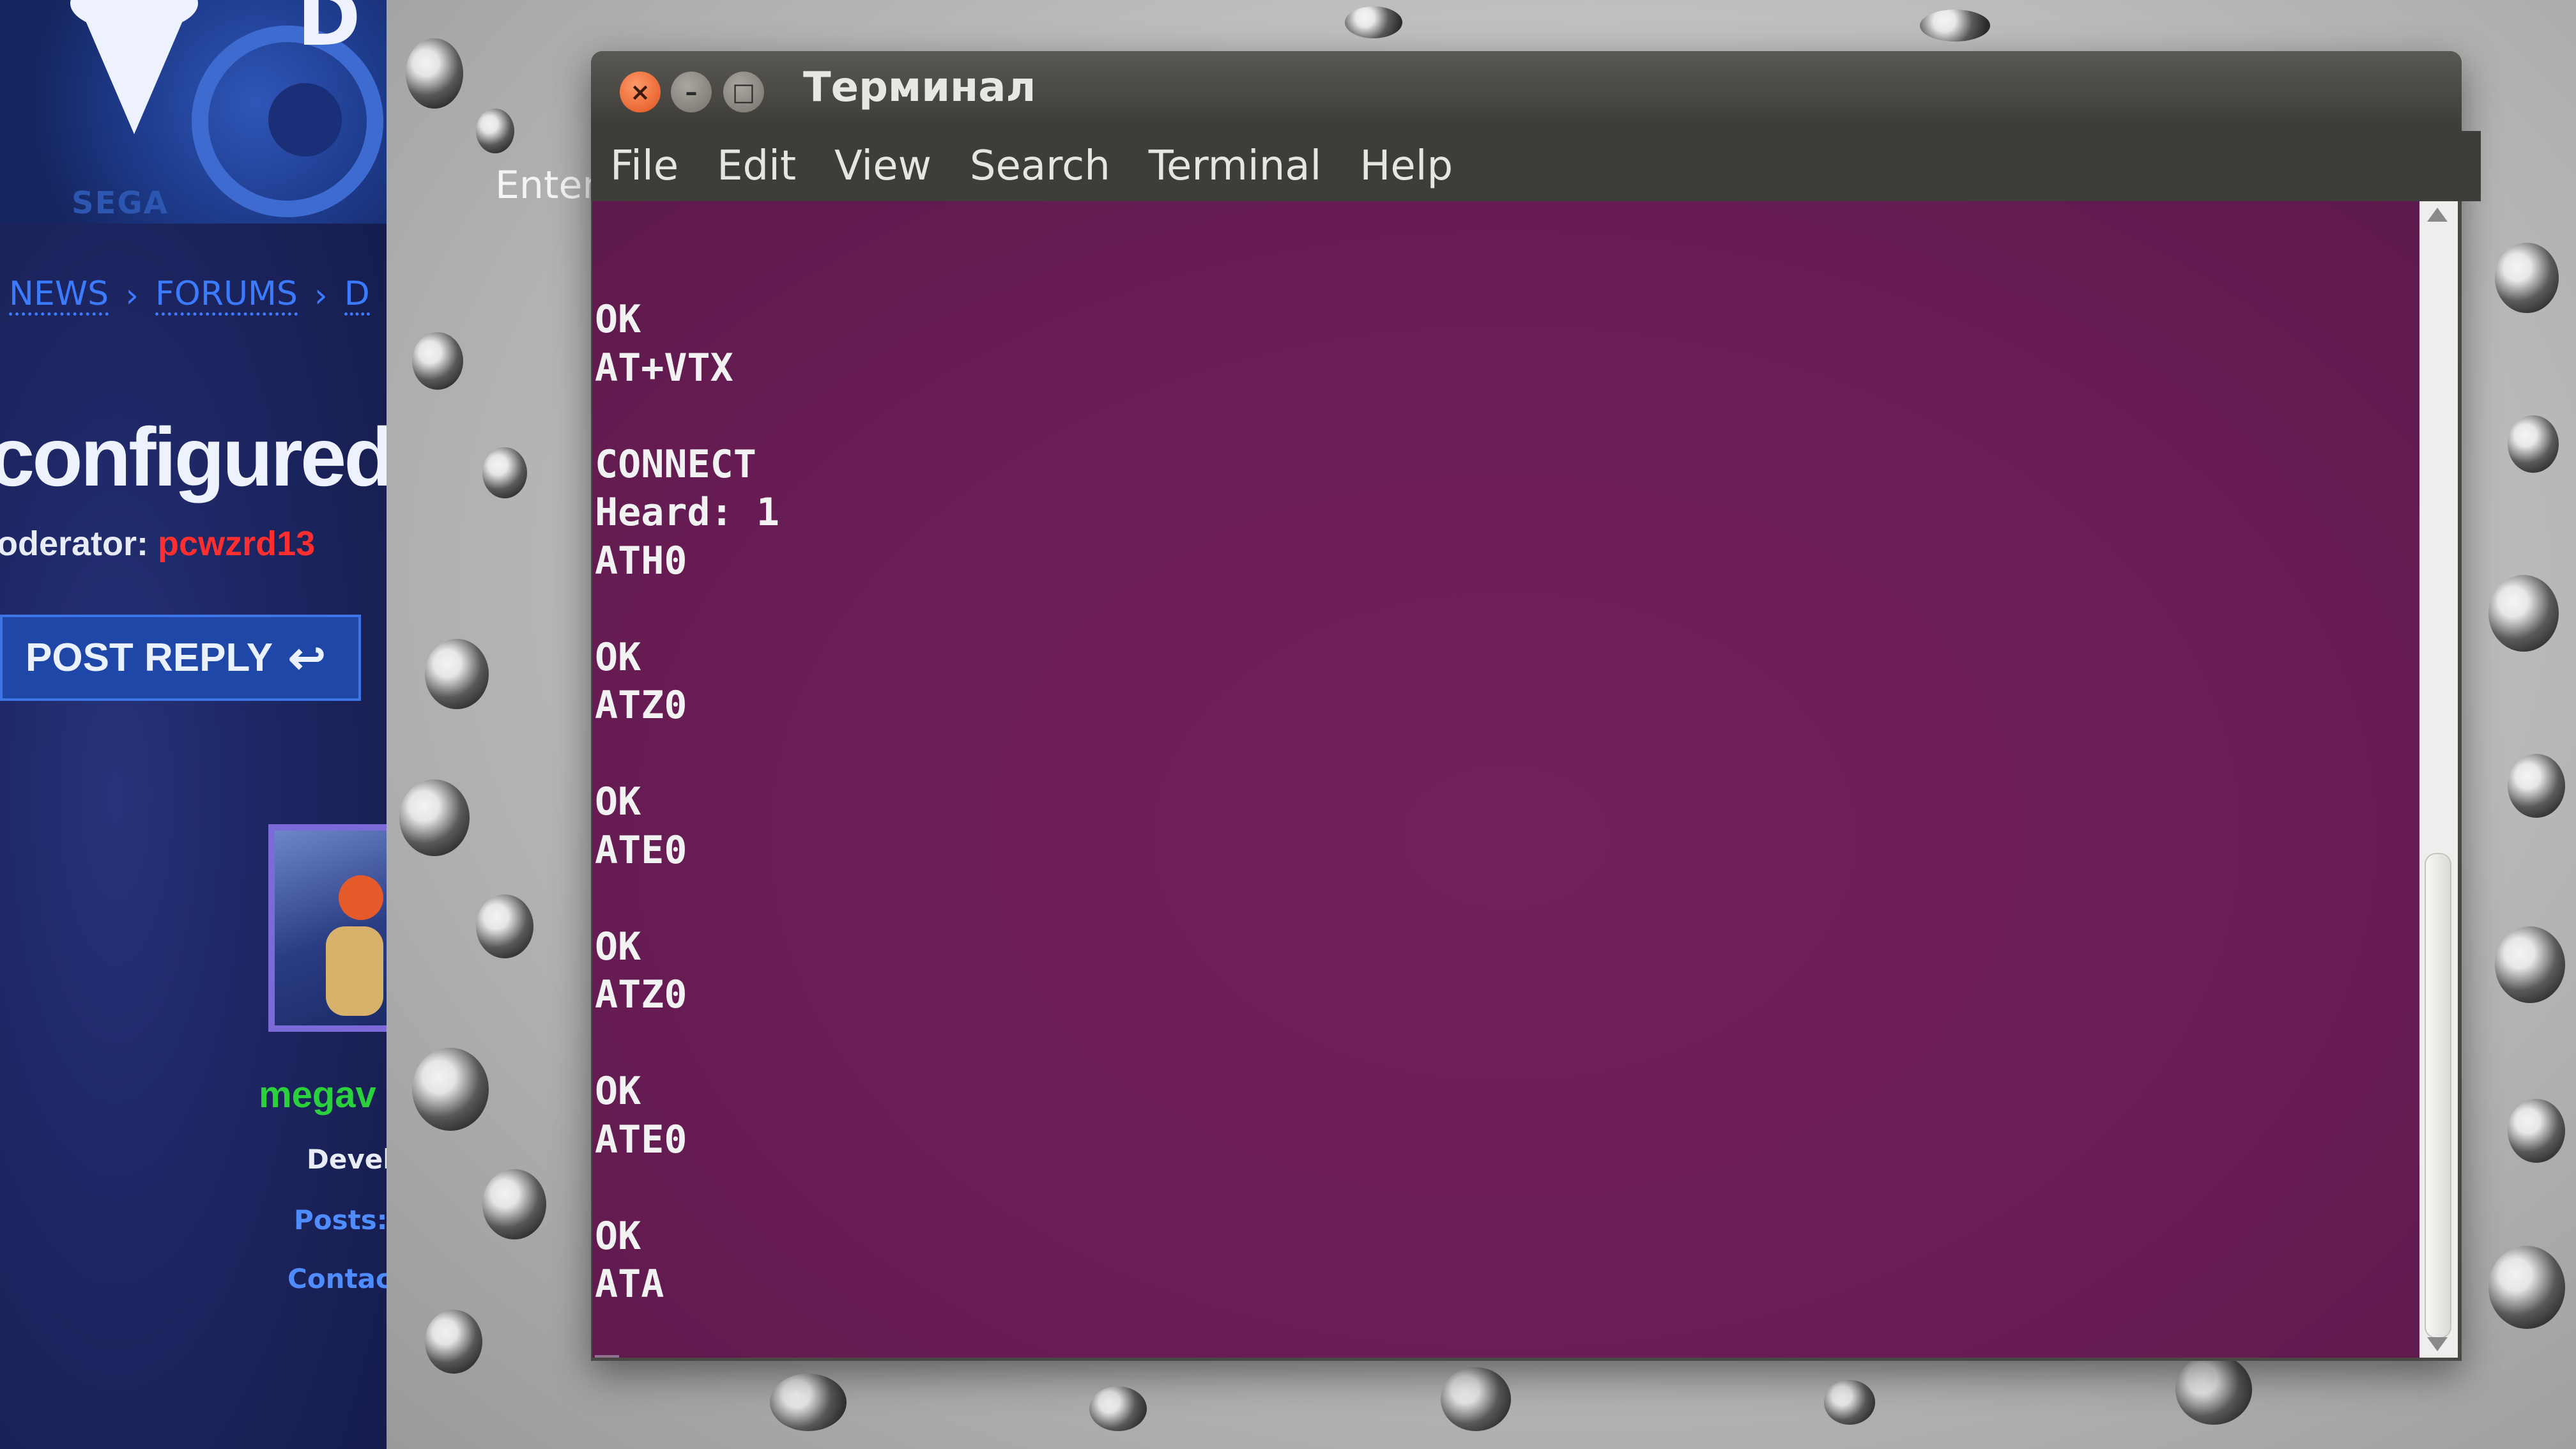 This screenshot has width=2576, height=1449. Describe the element at coordinates (607, 1356) in the screenshot. I see `text-cursor` at that location.